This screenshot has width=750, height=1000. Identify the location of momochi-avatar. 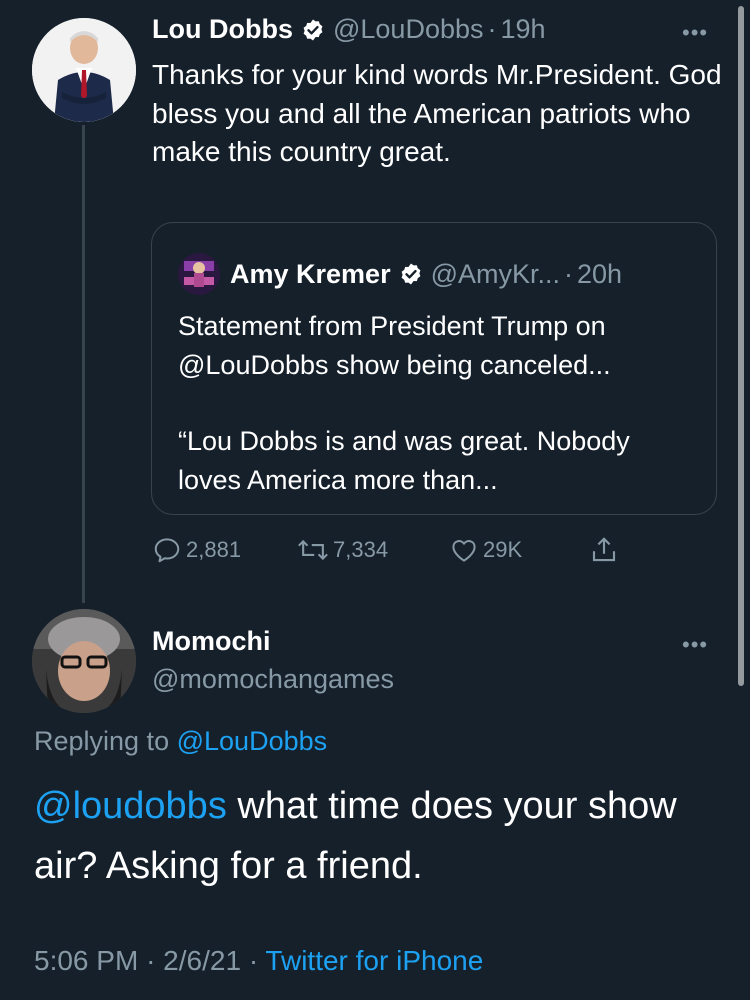
(84, 661).